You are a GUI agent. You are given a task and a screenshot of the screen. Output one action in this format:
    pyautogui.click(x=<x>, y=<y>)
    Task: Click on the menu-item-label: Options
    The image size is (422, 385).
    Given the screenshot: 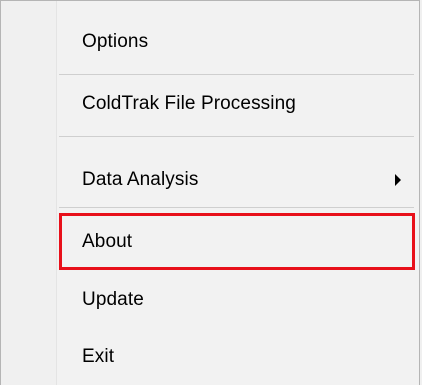 What is the action you would take?
    pyautogui.click(x=115, y=41)
    